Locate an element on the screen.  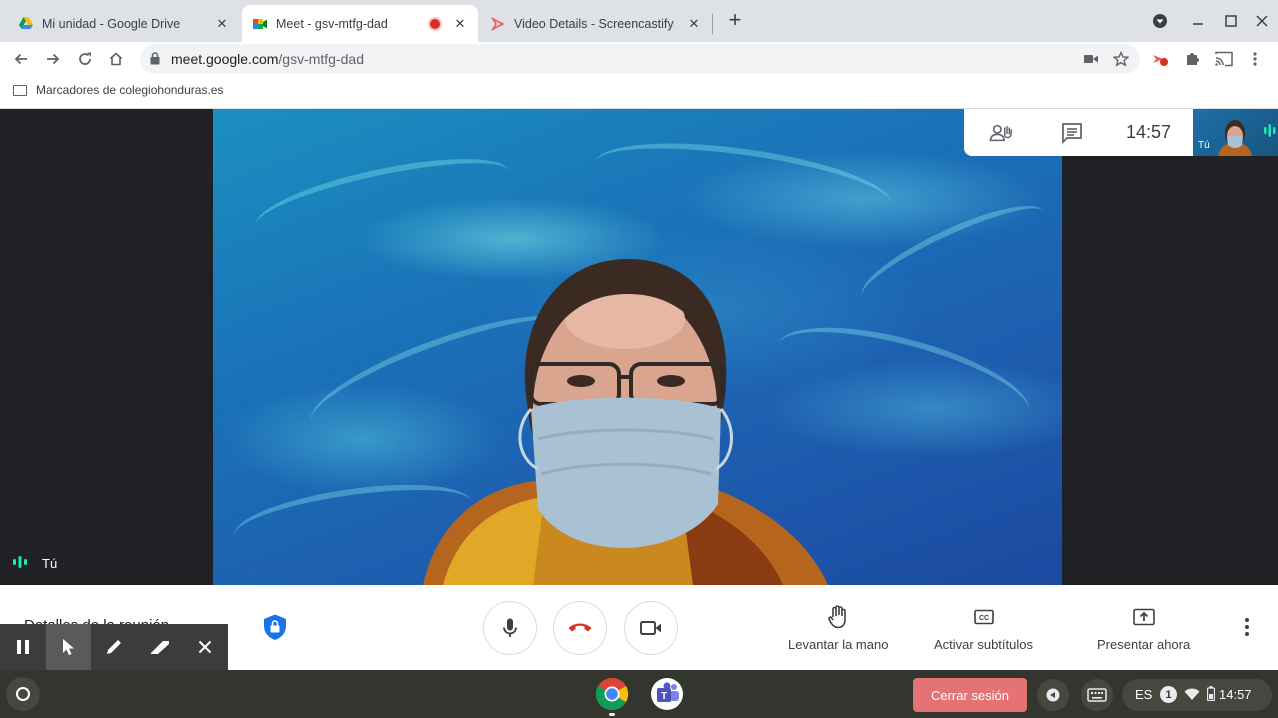
close-toolbar-button is located at coordinates (205, 647).